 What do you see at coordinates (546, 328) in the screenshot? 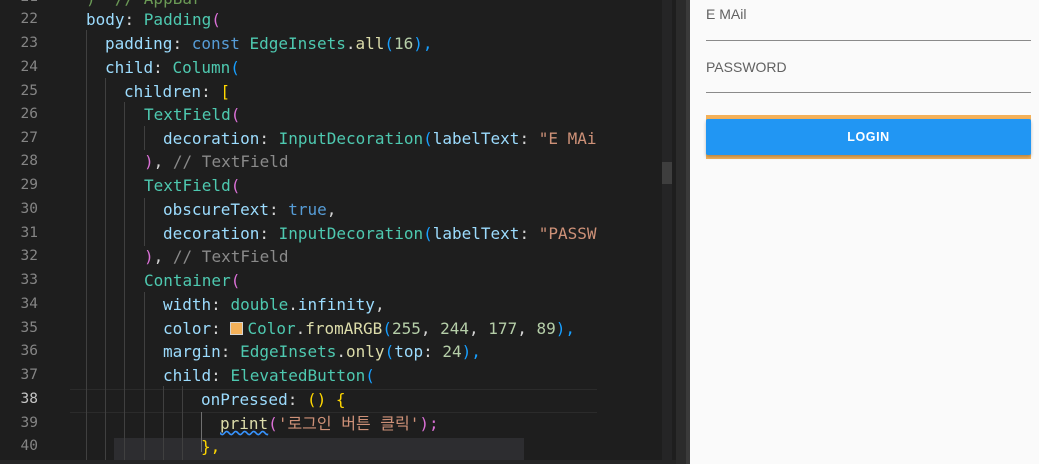
I see `code-token: 89` at bounding box center [546, 328].